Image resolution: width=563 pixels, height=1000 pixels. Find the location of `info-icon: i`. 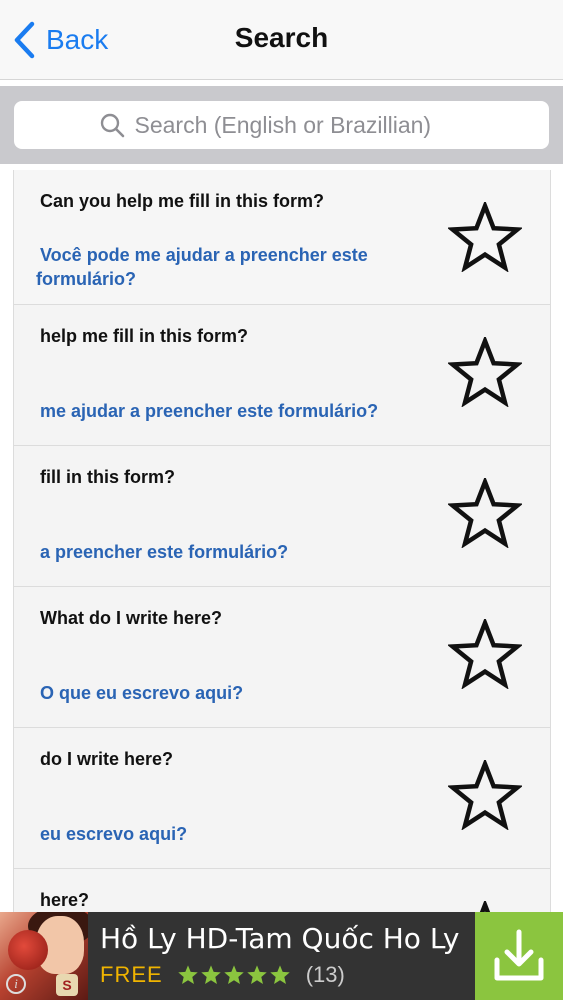

info-icon: i is located at coordinates (16, 984).